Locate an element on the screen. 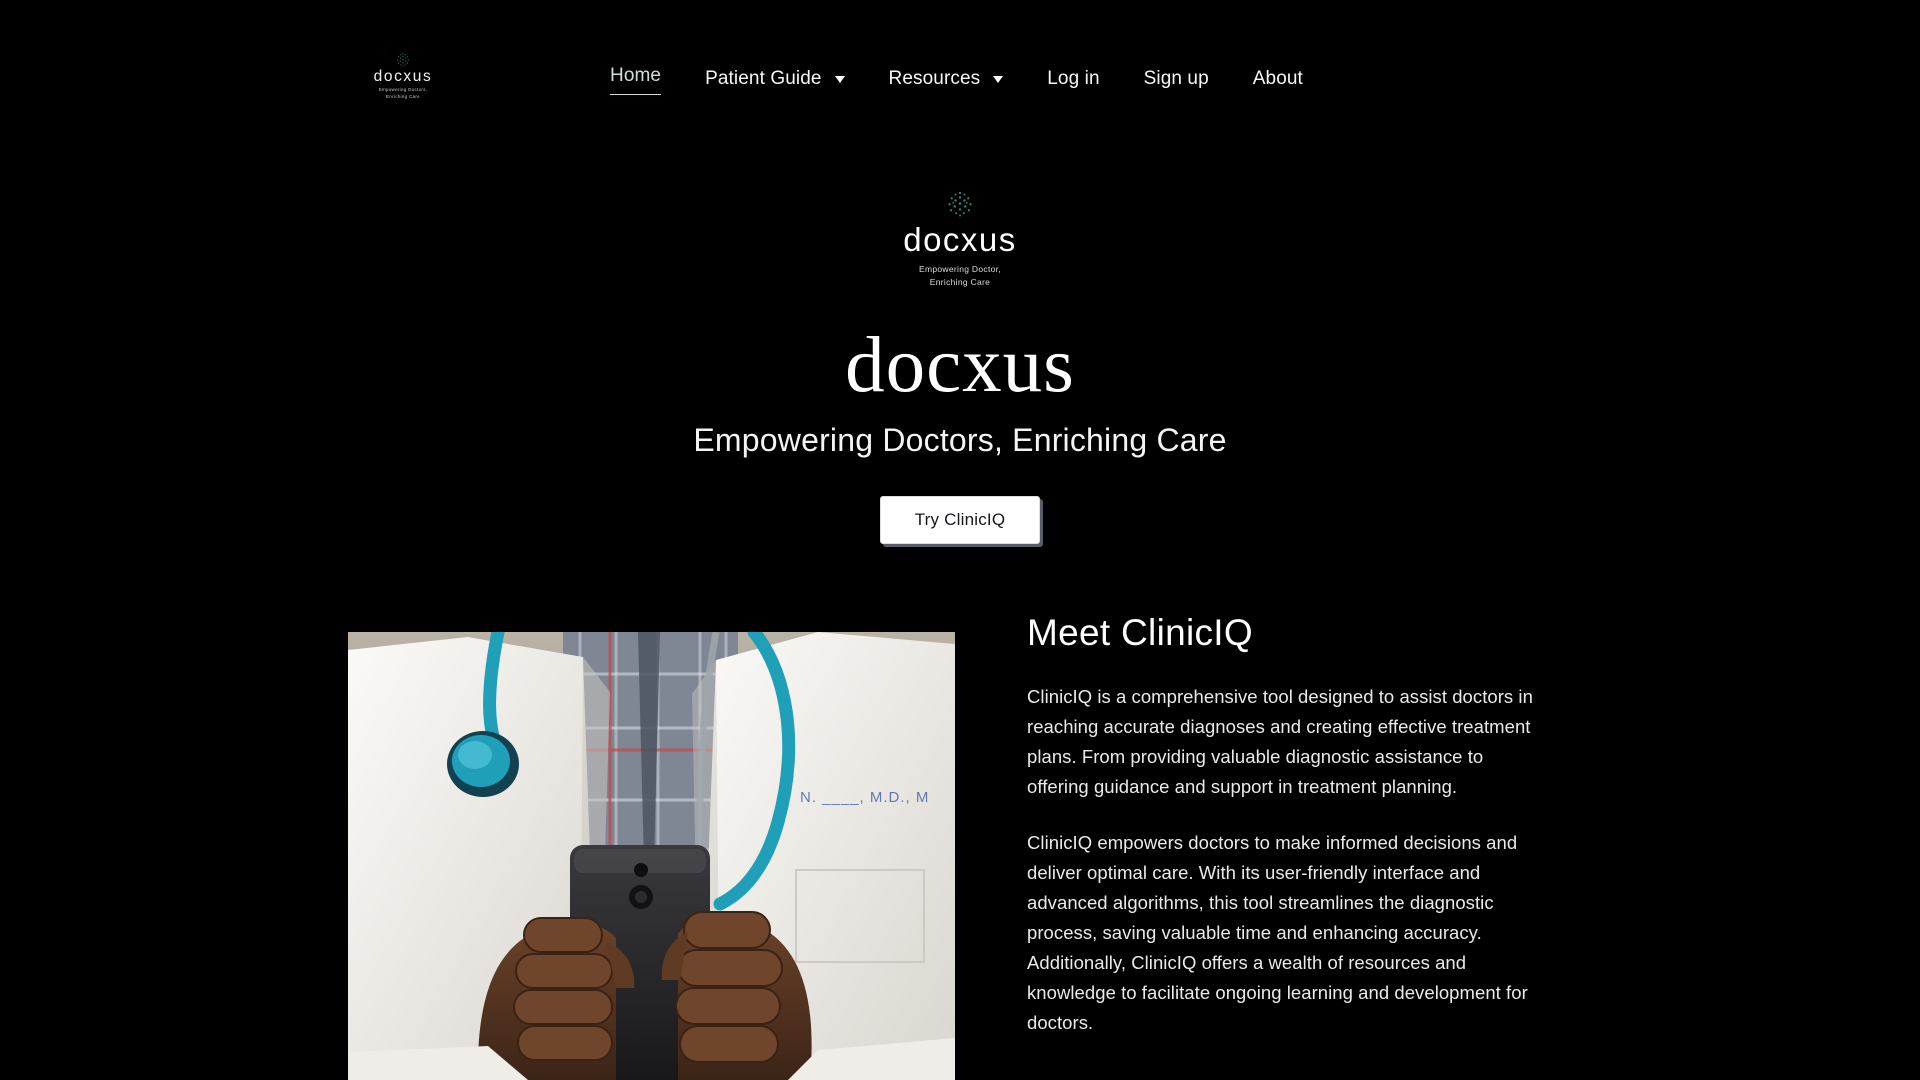 The height and width of the screenshot is (1080, 1920). try-cliniciq-button: Try ClinicIQ is located at coordinates (960, 519).